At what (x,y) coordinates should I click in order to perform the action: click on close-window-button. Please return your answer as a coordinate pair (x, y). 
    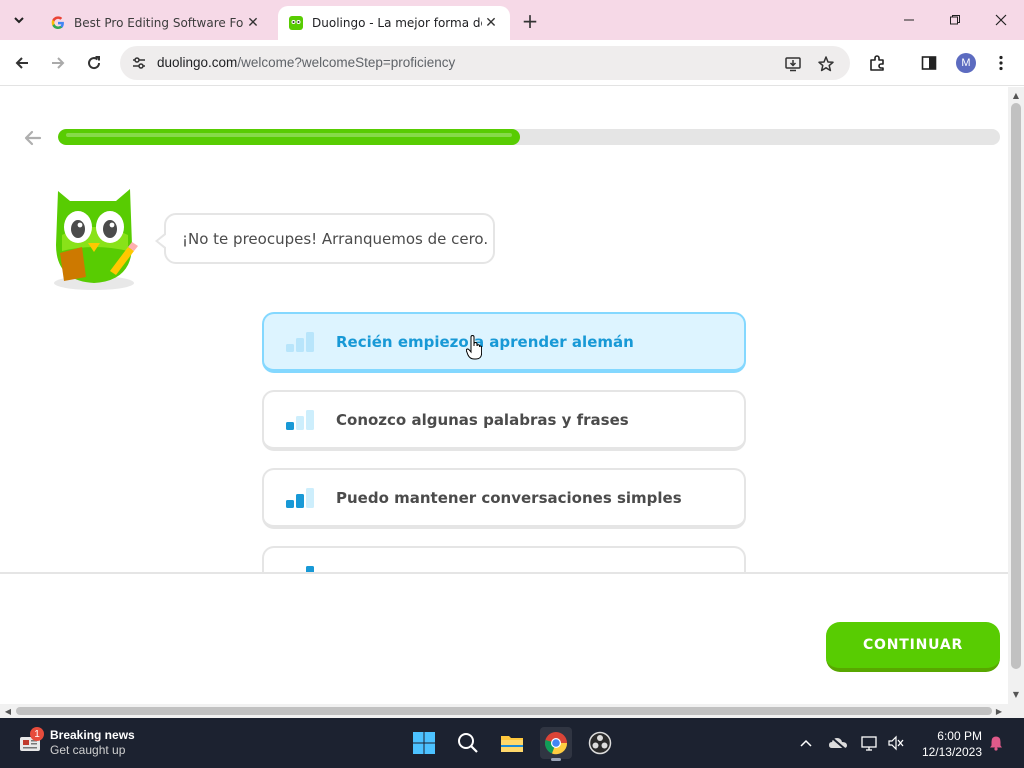
    Looking at the image, I should click on (1001, 20).